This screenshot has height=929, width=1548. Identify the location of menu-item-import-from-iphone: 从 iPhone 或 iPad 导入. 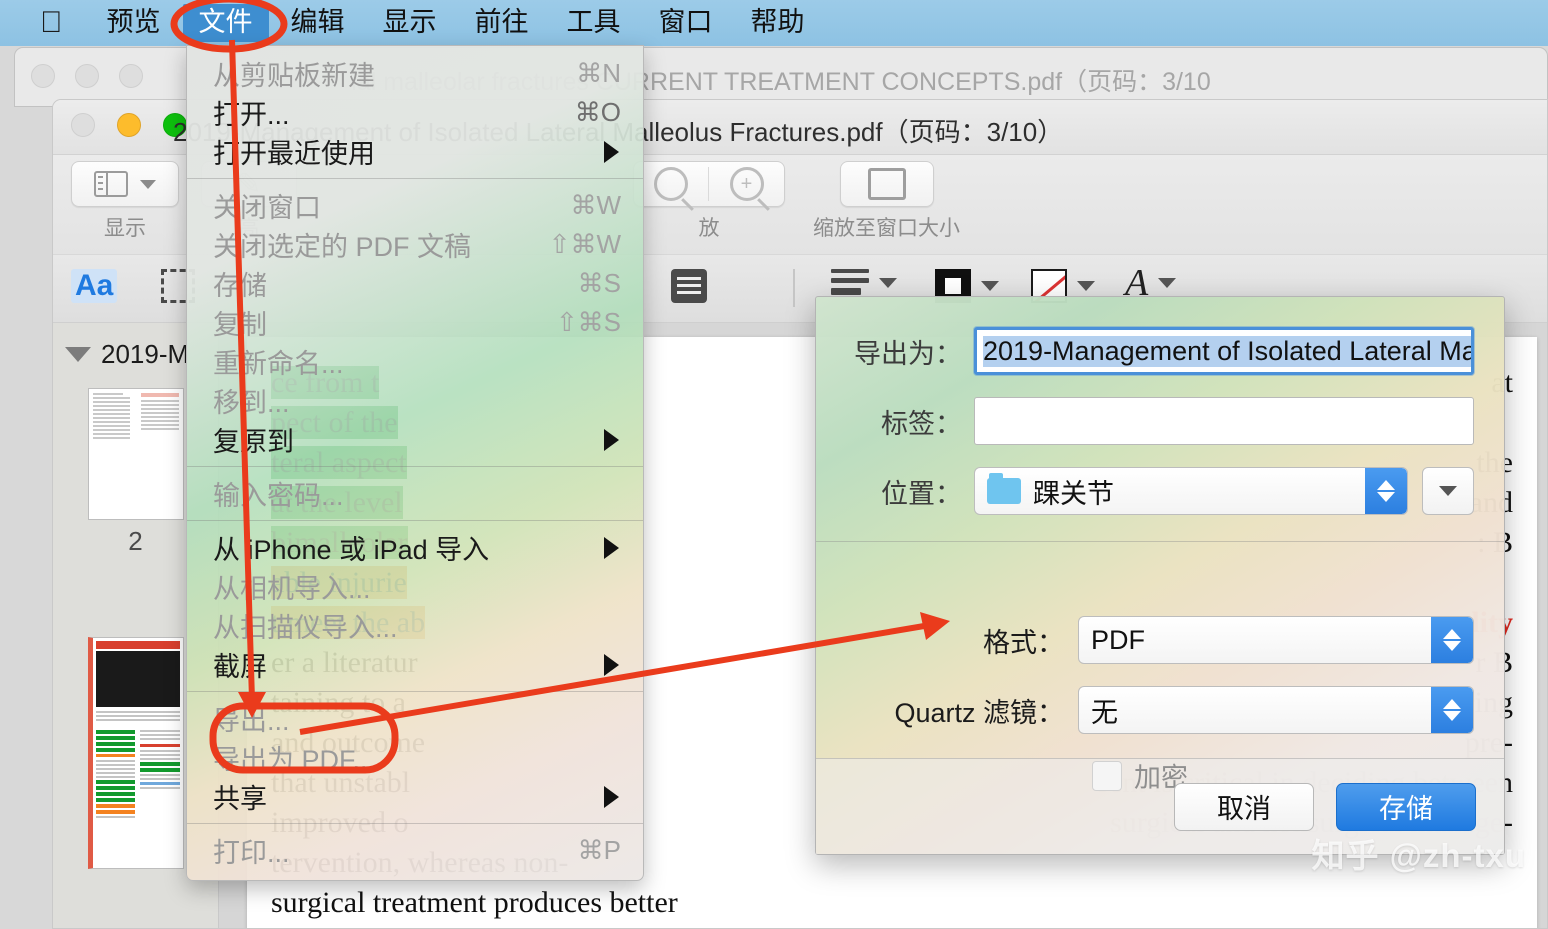
(415, 547).